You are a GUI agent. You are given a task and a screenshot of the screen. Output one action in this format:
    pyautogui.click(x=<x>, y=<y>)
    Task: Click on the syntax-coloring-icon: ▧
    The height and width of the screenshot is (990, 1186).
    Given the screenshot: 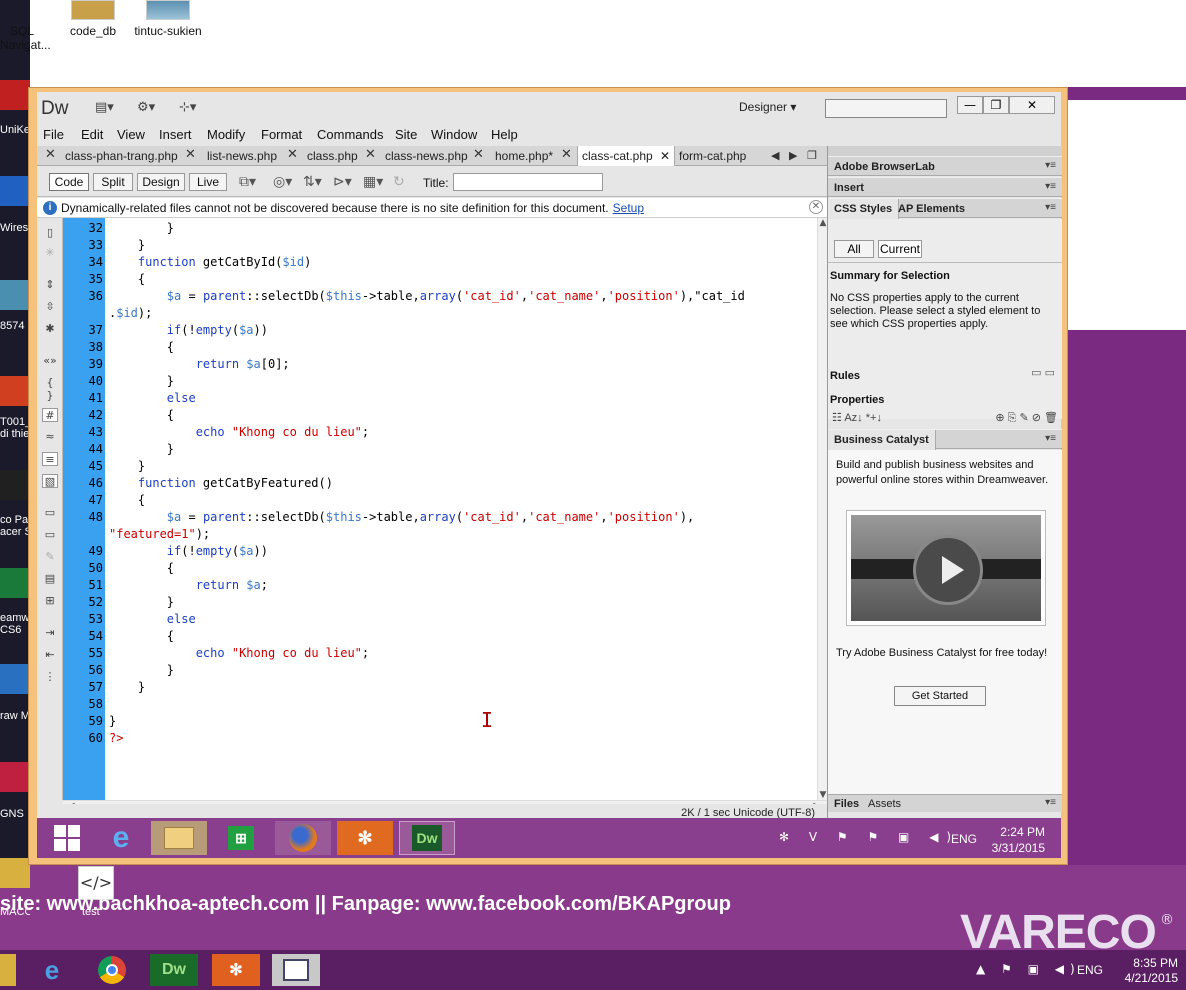 What is the action you would take?
    pyautogui.click(x=50, y=481)
    